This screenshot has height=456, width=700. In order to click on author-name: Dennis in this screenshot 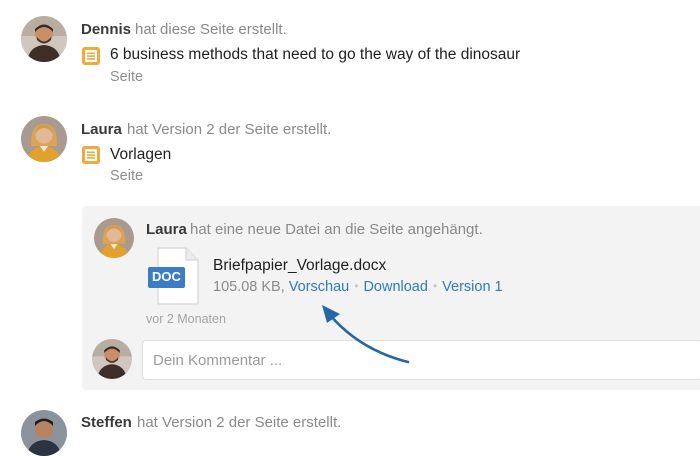, I will do `click(106, 29)`.